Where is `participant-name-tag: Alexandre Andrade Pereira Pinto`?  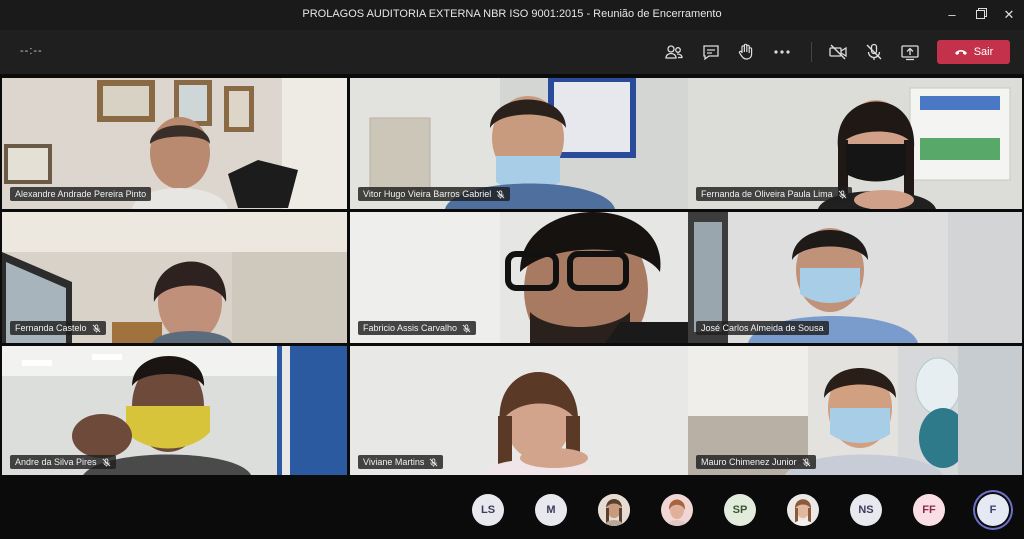
participant-name-tag: Alexandre Andrade Pereira Pinto is located at coordinates (81, 194).